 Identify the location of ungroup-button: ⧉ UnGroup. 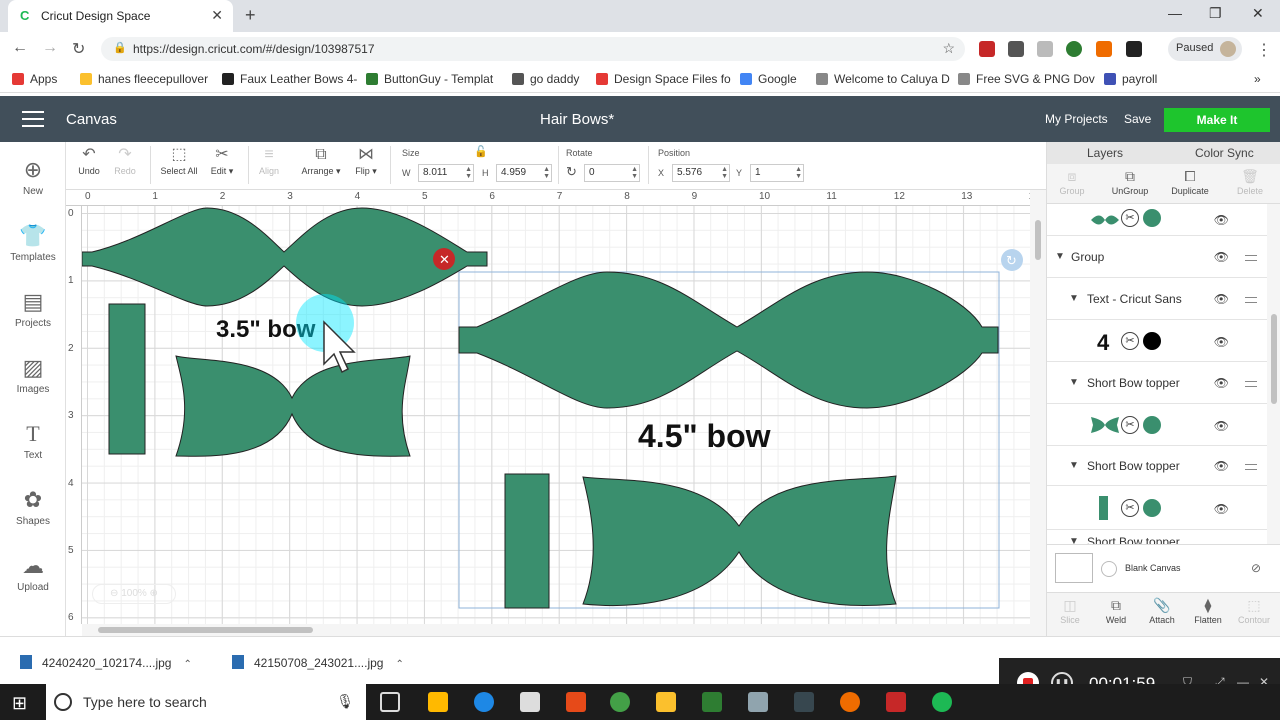
(1130, 182).